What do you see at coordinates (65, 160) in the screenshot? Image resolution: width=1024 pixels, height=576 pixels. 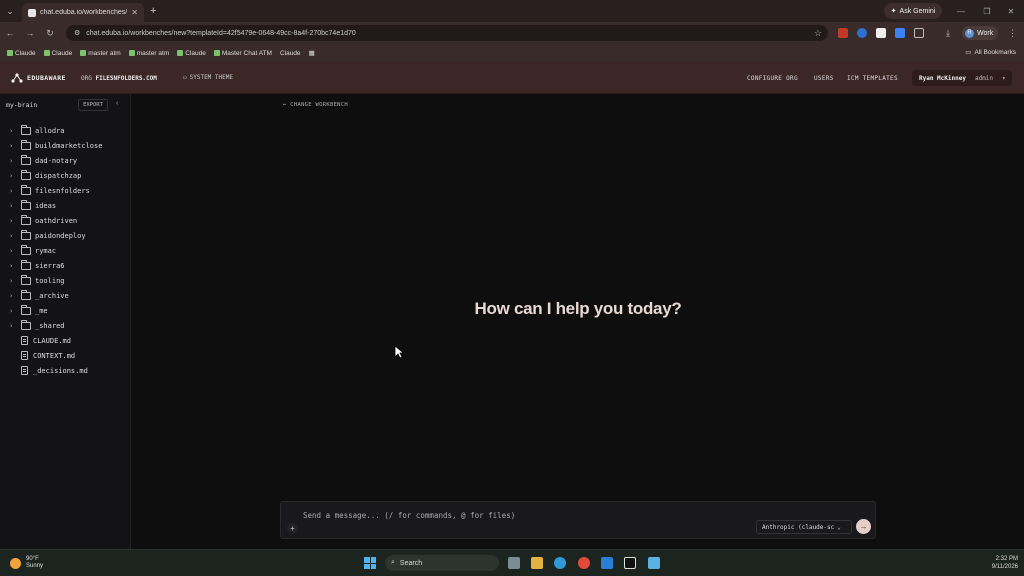 I see `tree-folder-item: › dad-notary` at bounding box center [65, 160].